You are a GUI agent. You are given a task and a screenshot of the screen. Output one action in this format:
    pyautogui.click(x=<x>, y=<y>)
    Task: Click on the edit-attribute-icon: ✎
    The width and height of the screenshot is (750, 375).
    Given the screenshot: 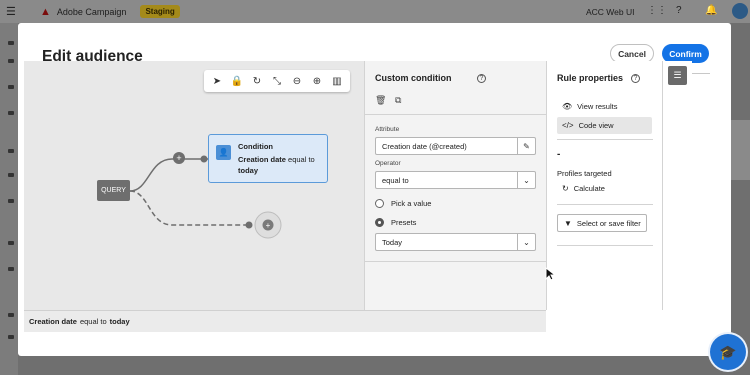 What is the action you would take?
    pyautogui.click(x=526, y=146)
    